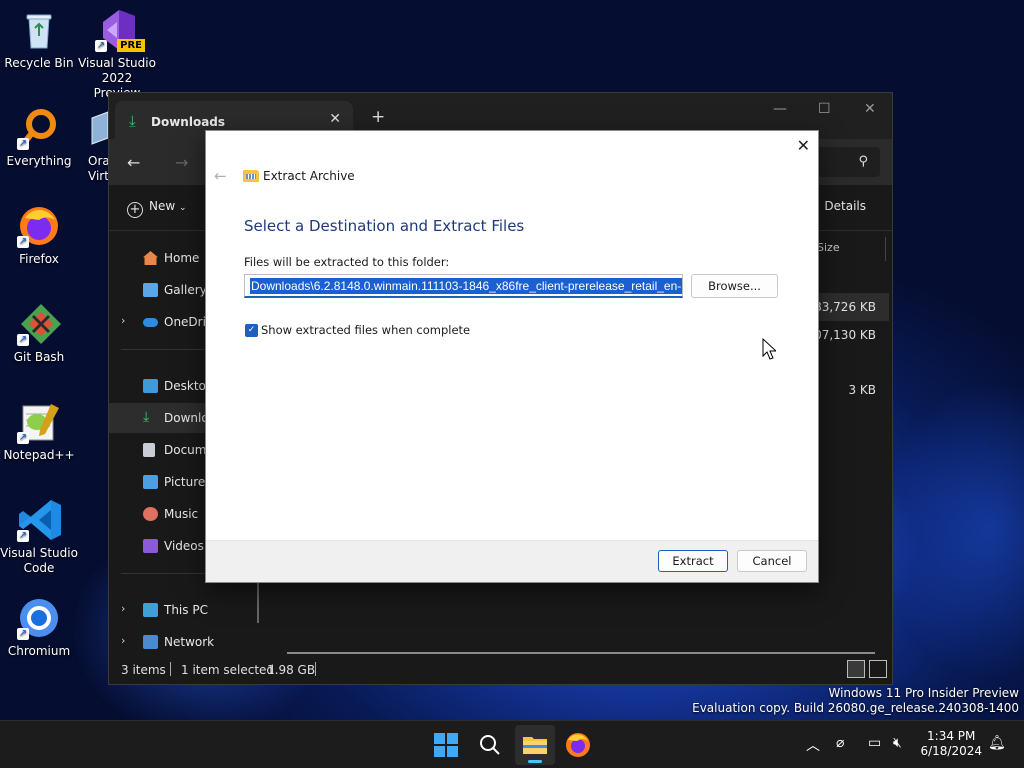 The image size is (1024, 768). Describe the element at coordinates (39, 455) in the screenshot. I see `desktop-icon-label: Notepad++` at that location.